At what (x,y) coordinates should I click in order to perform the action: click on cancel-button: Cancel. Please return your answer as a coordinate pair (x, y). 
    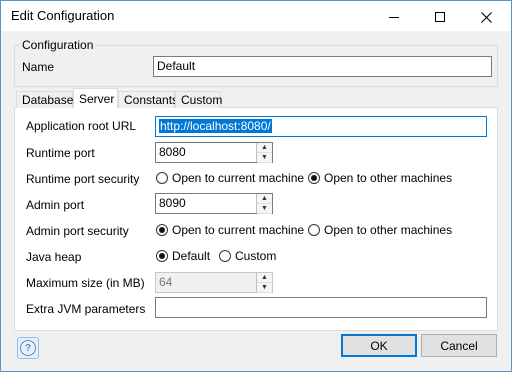
    Looking at the image, I should click on (459, 345).